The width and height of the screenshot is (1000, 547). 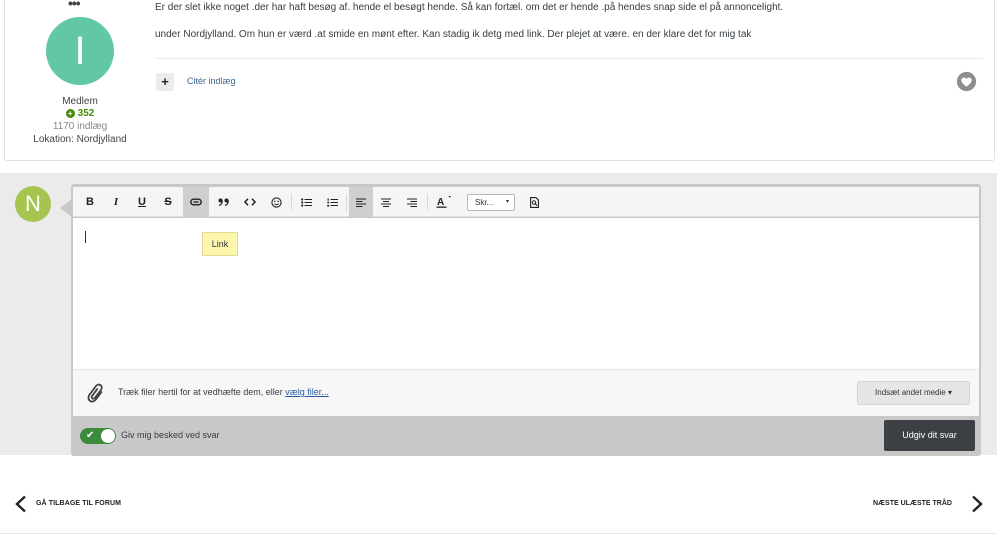 I want to click on bullet-list-button, so click(x=306, y=202).